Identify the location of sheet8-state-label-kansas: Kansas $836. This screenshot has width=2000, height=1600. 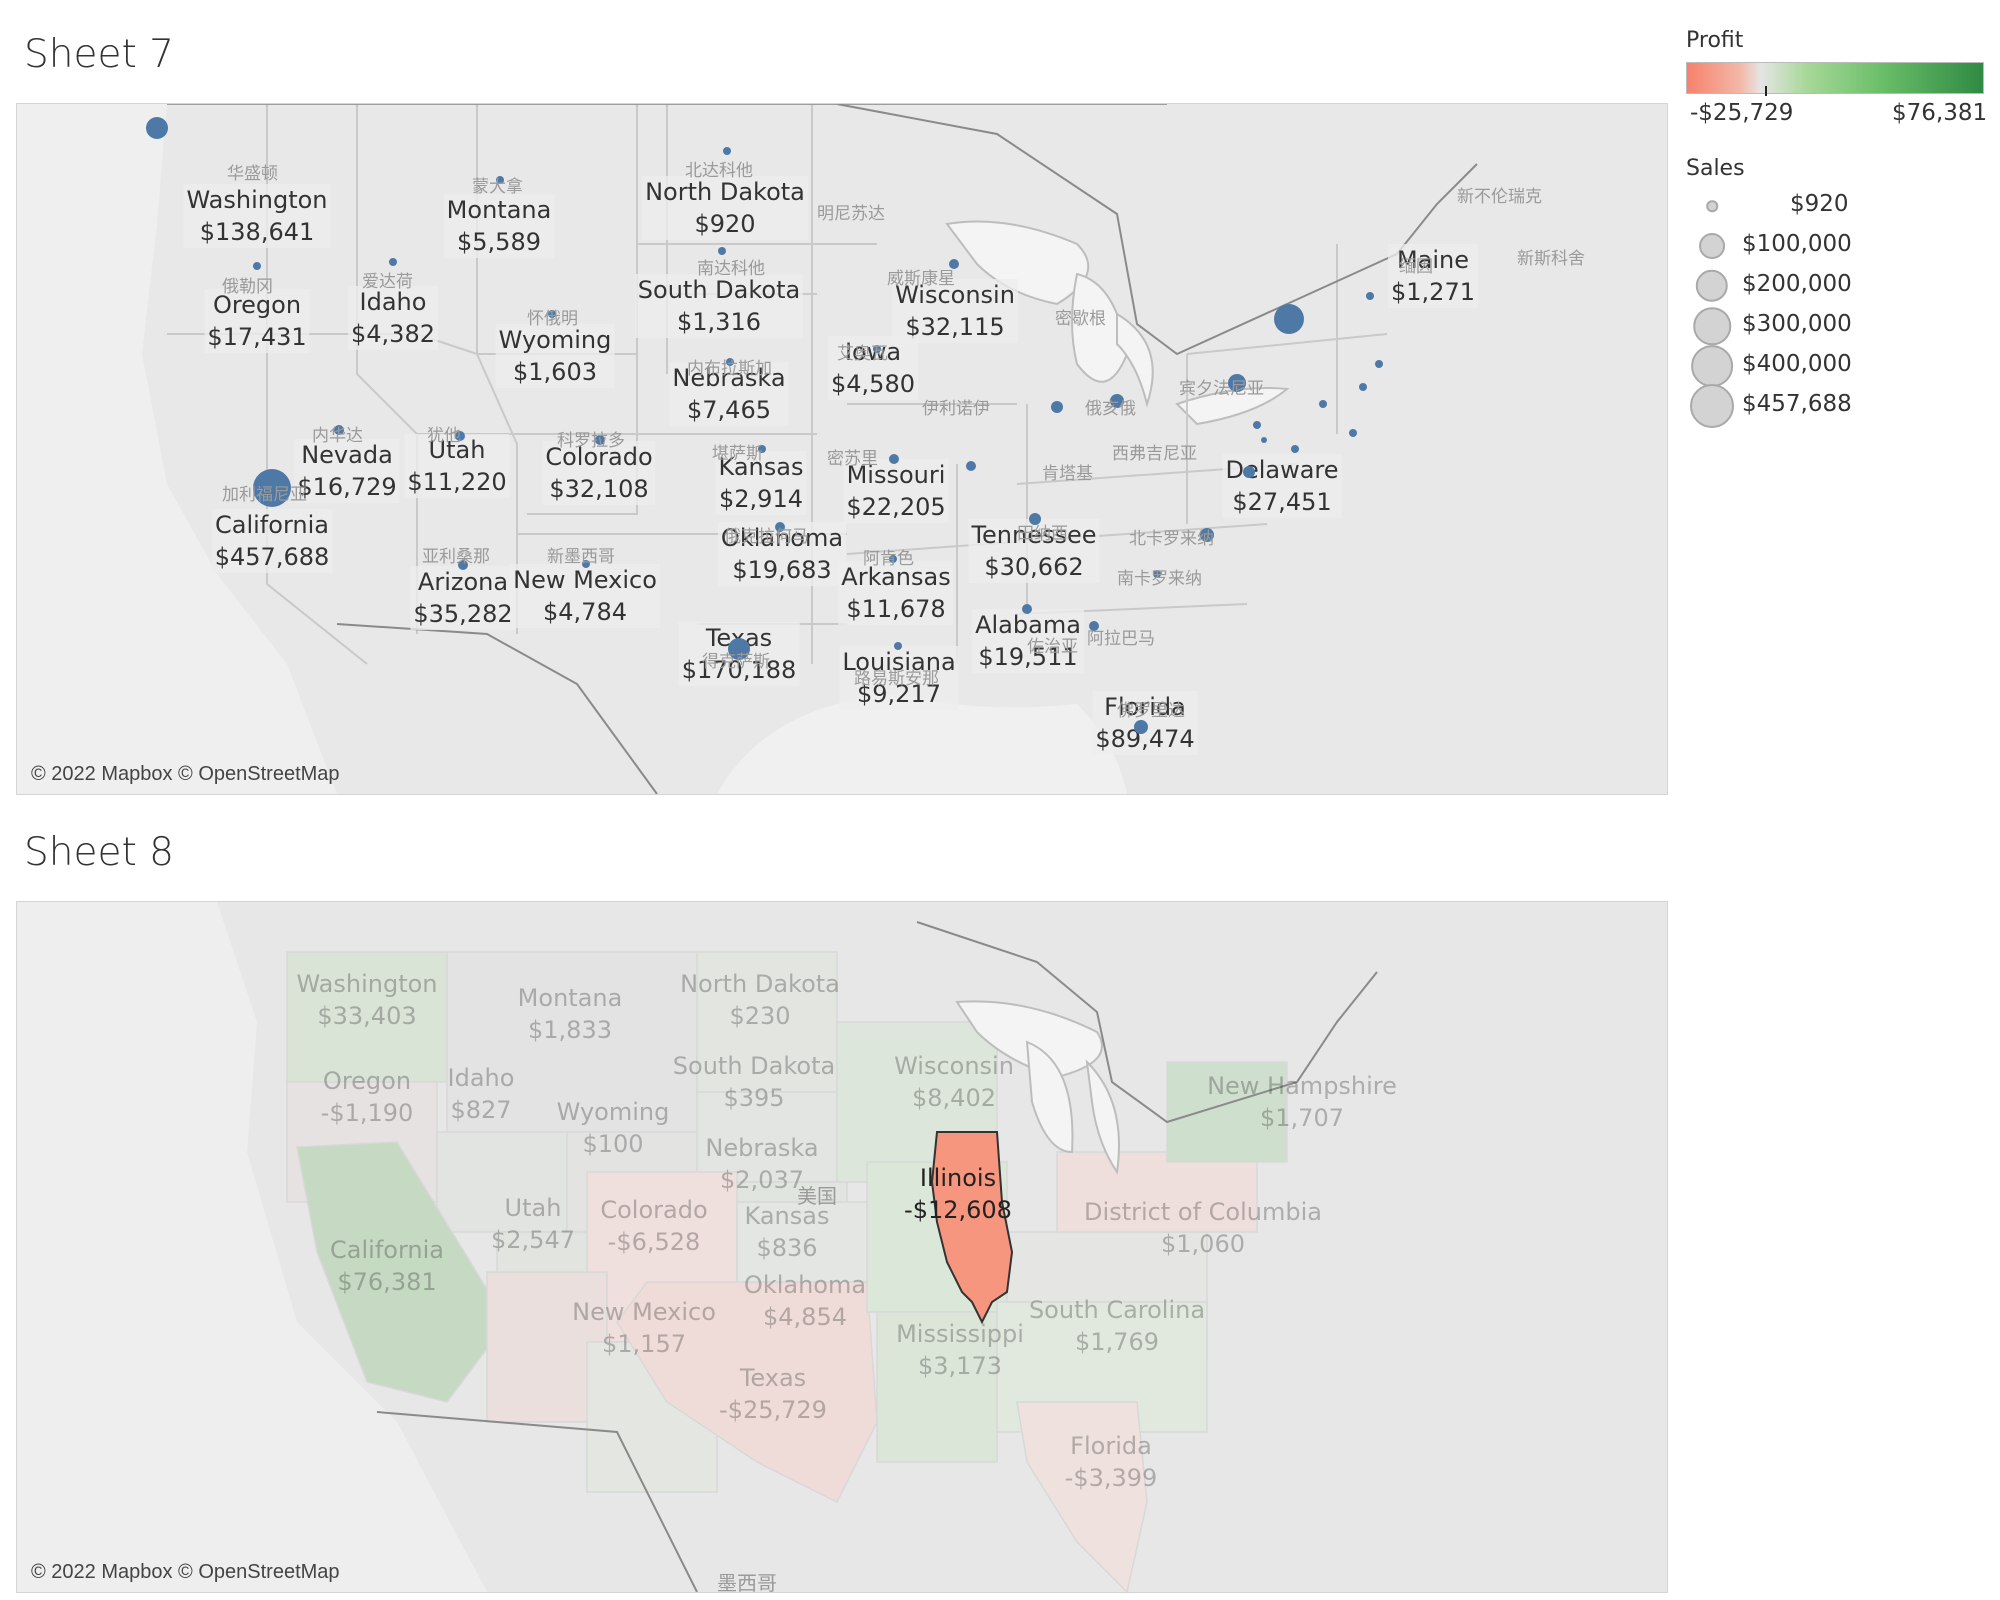
(787, 1232).